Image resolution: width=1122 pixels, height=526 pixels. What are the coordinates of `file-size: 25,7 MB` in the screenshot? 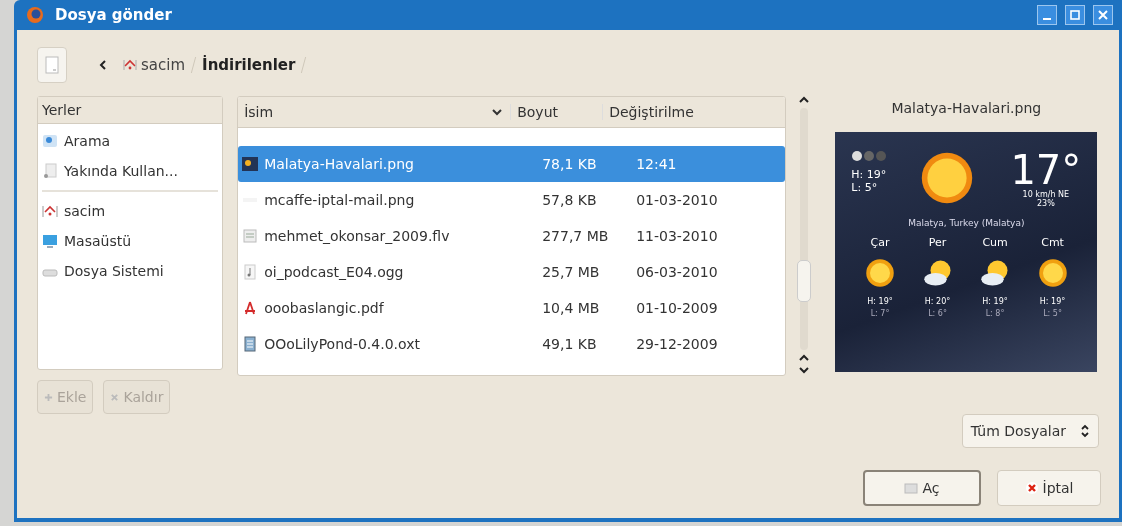 It's located at (571, 272).